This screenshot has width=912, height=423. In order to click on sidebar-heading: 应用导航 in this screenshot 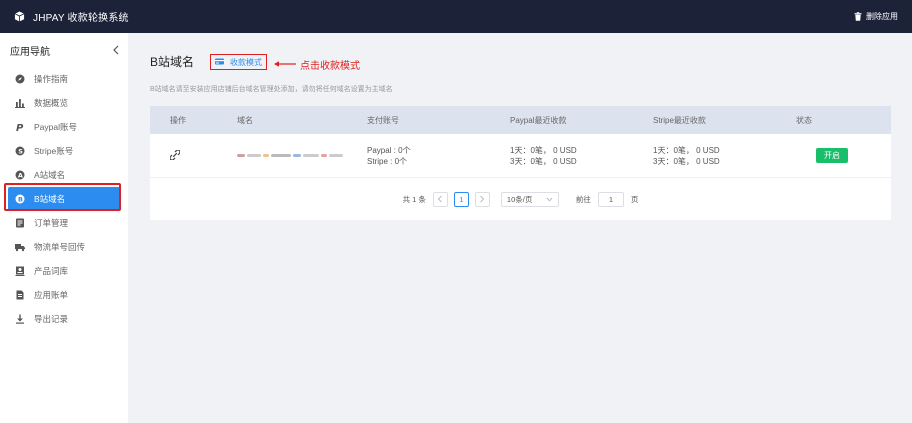, I will do `click(30, 52)`.